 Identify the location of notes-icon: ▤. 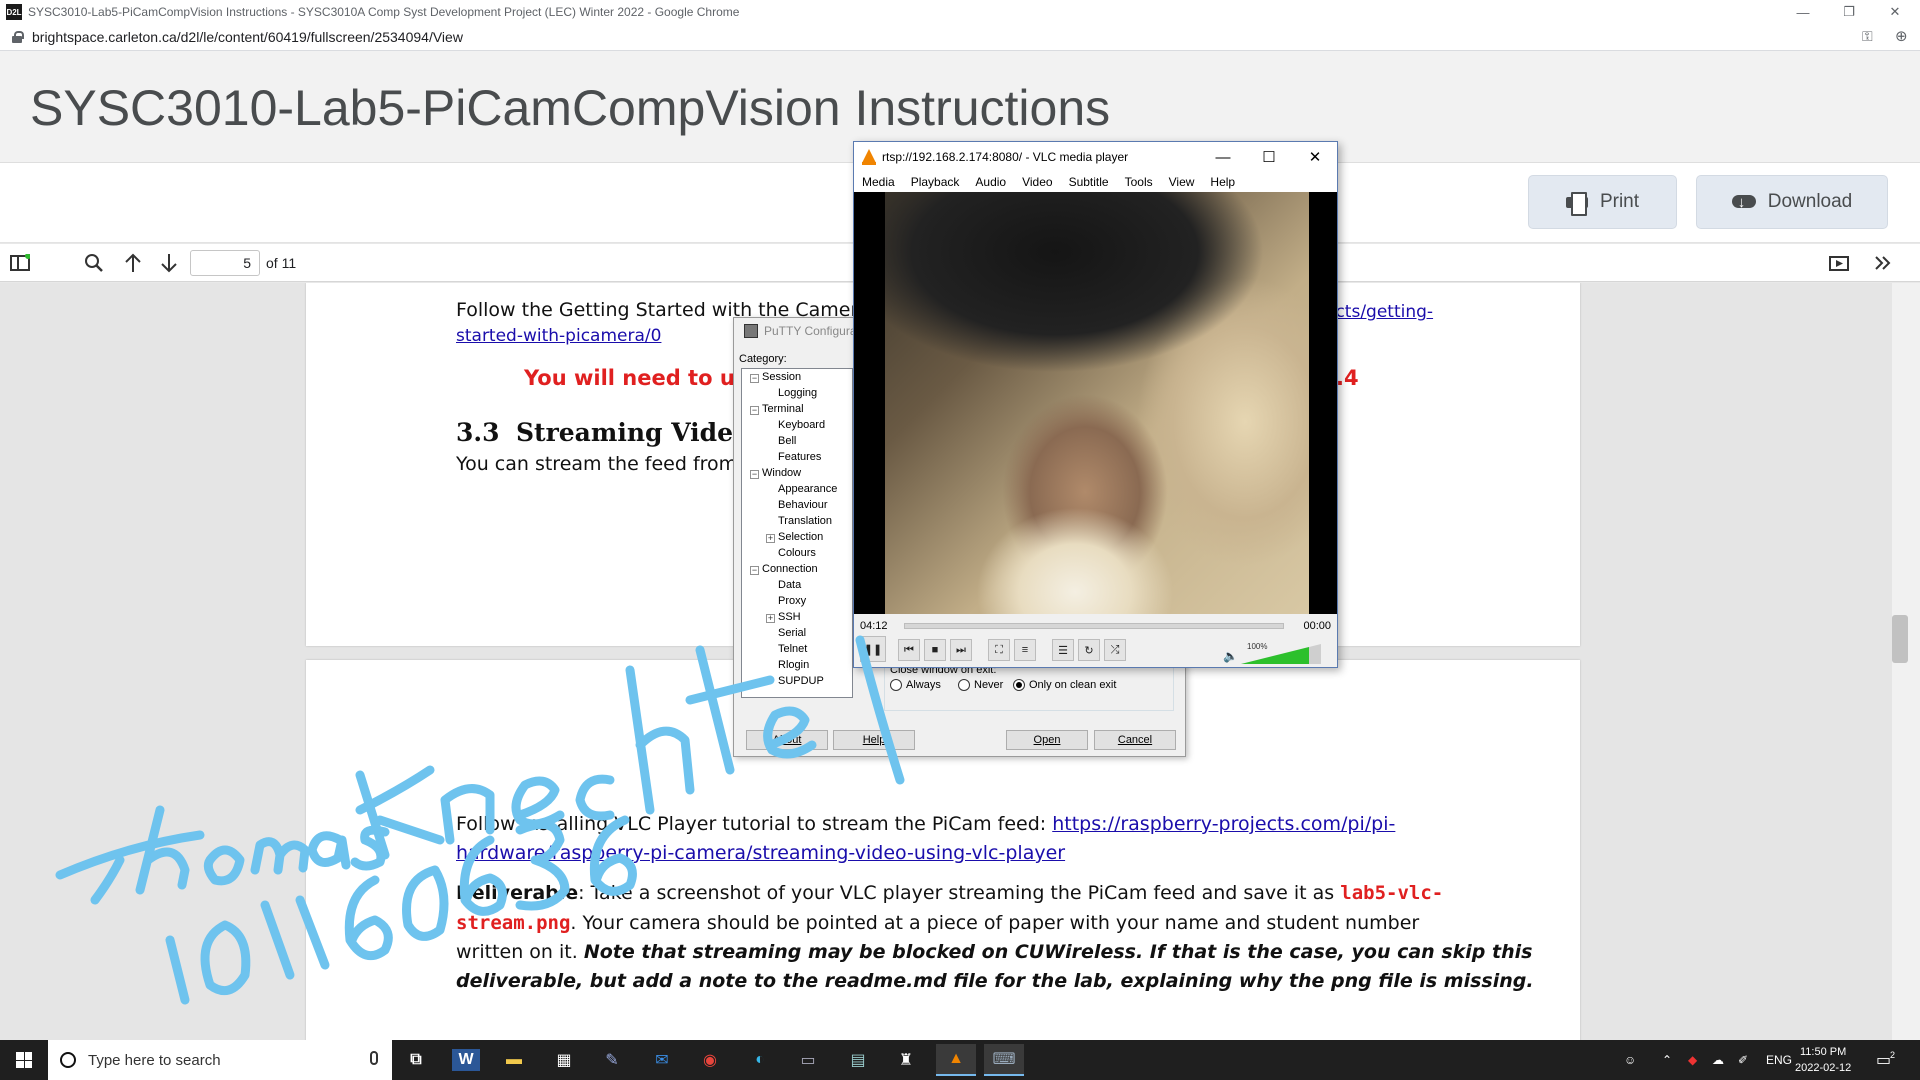
(858, 1060).